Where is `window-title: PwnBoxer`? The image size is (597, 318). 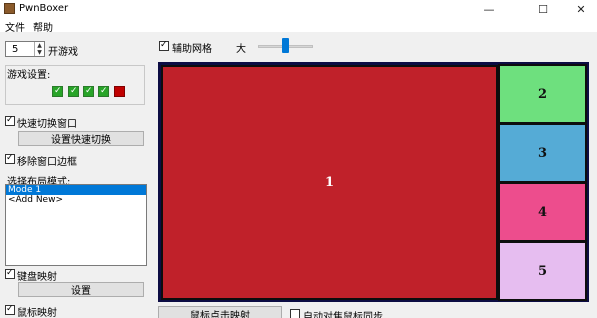
window-title: PwnBoxer is located at coordinates (44, 8).